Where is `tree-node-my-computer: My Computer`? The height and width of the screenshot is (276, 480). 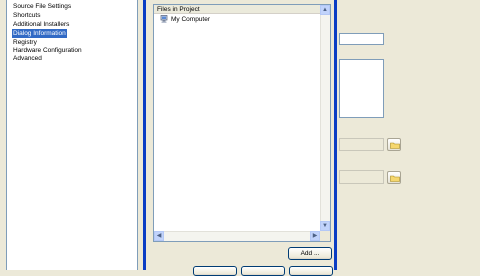 tree-node-my-computer: My Computer is located at coordinates (185, 20).